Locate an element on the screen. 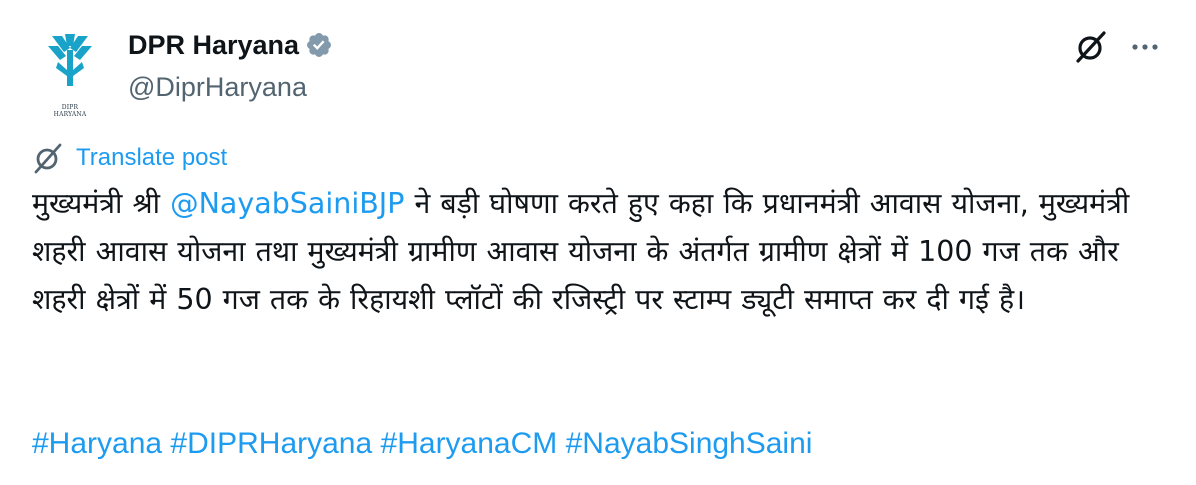 This screenshot has height=485, width=1196. more-icon is located at coordinates (1145, 47).